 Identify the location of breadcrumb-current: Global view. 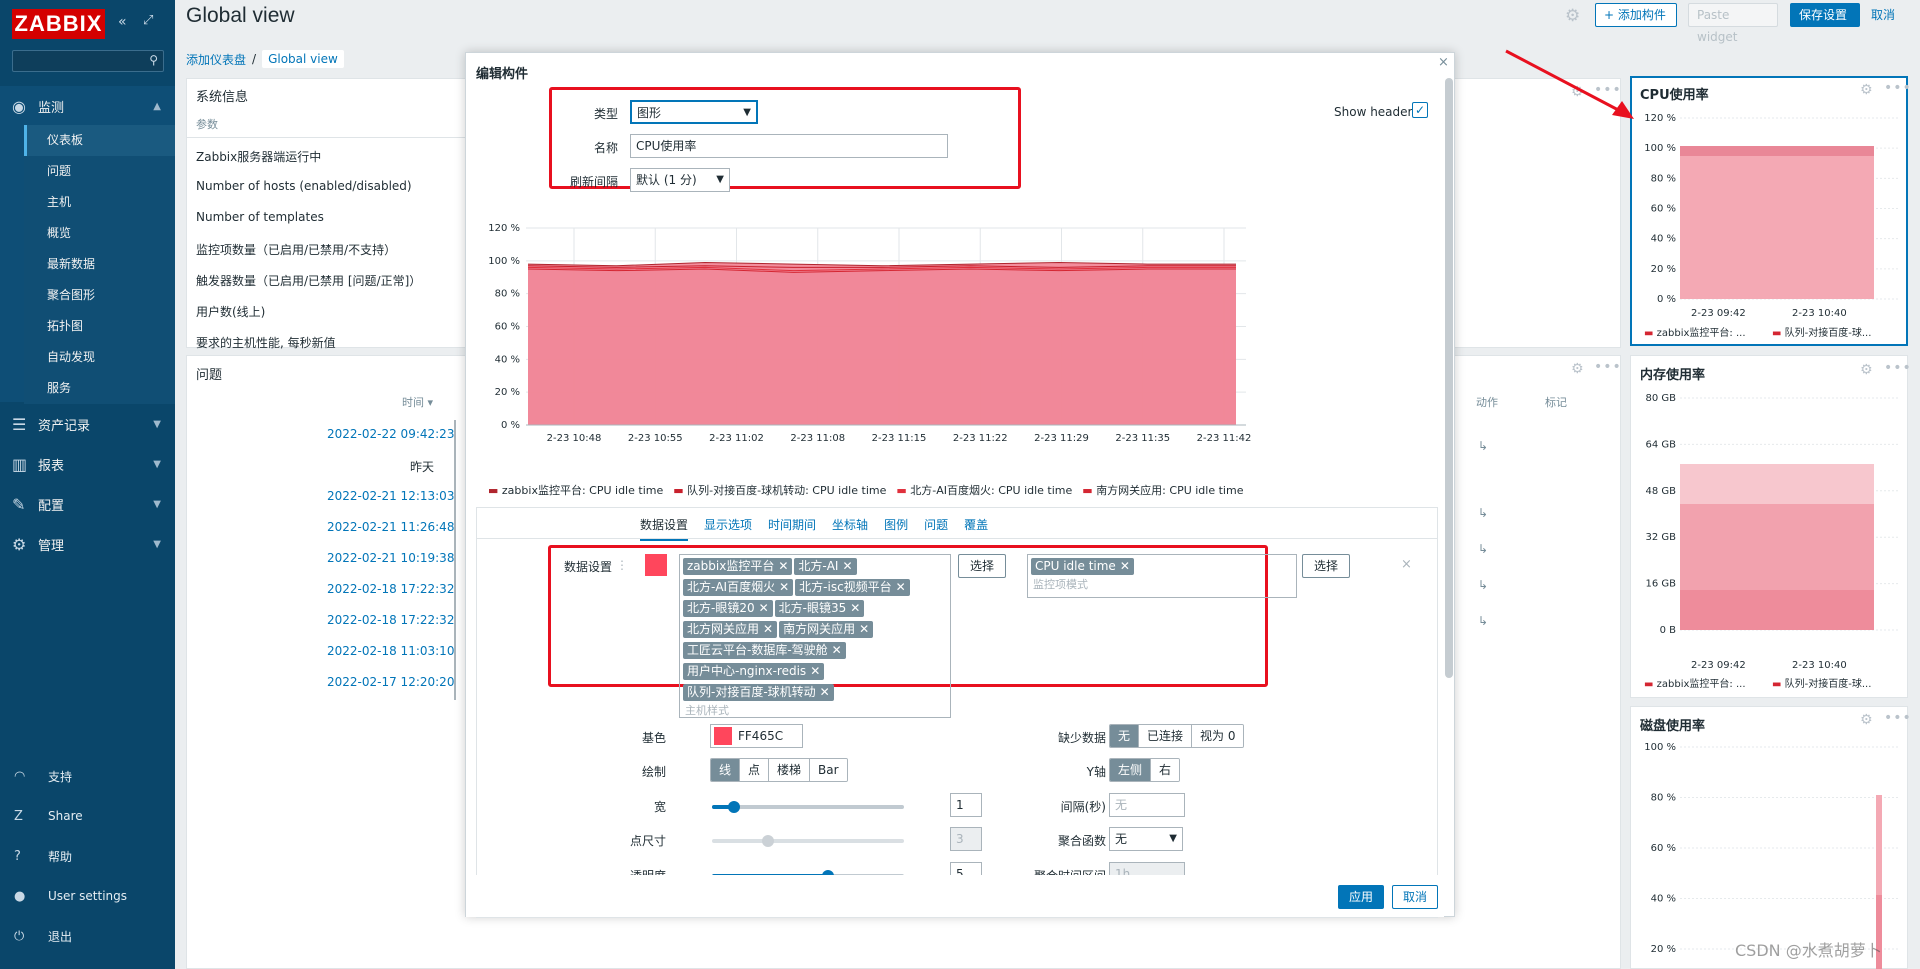
(303, 59).